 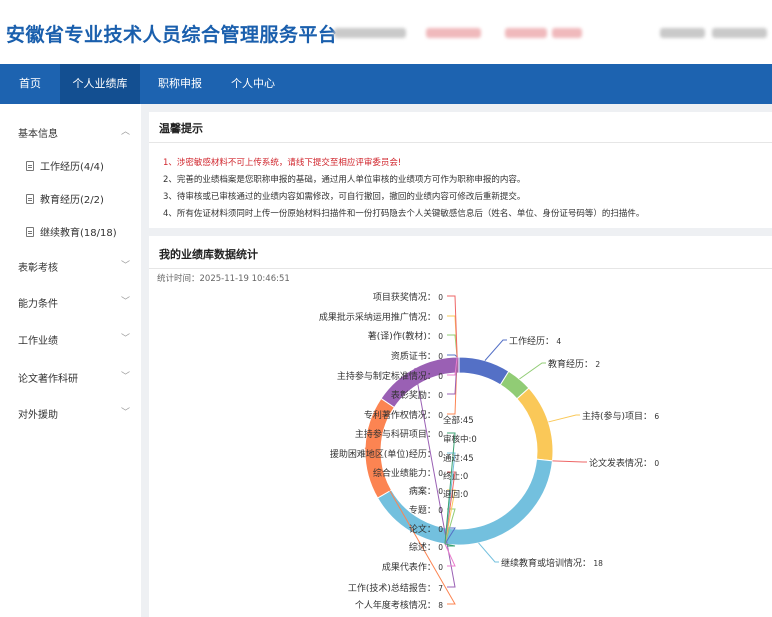 What do you see at coordinates (38, 341) in the screenshot?
I see `sidebar-group-label: 工作业绩` at bounding box center [38, 341].